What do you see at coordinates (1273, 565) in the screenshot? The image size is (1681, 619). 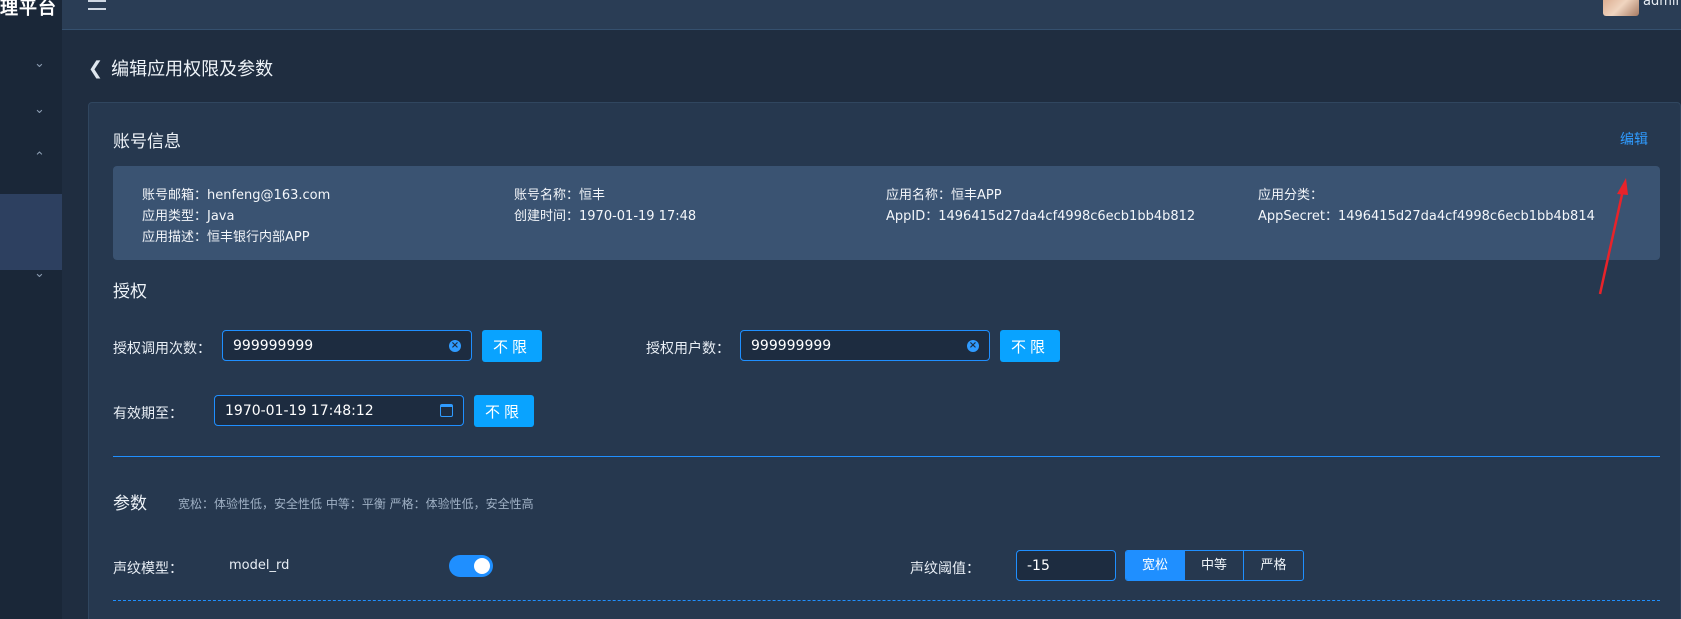 I see `strictness-option-strict: 严格` at bounding box center [1273, 565].